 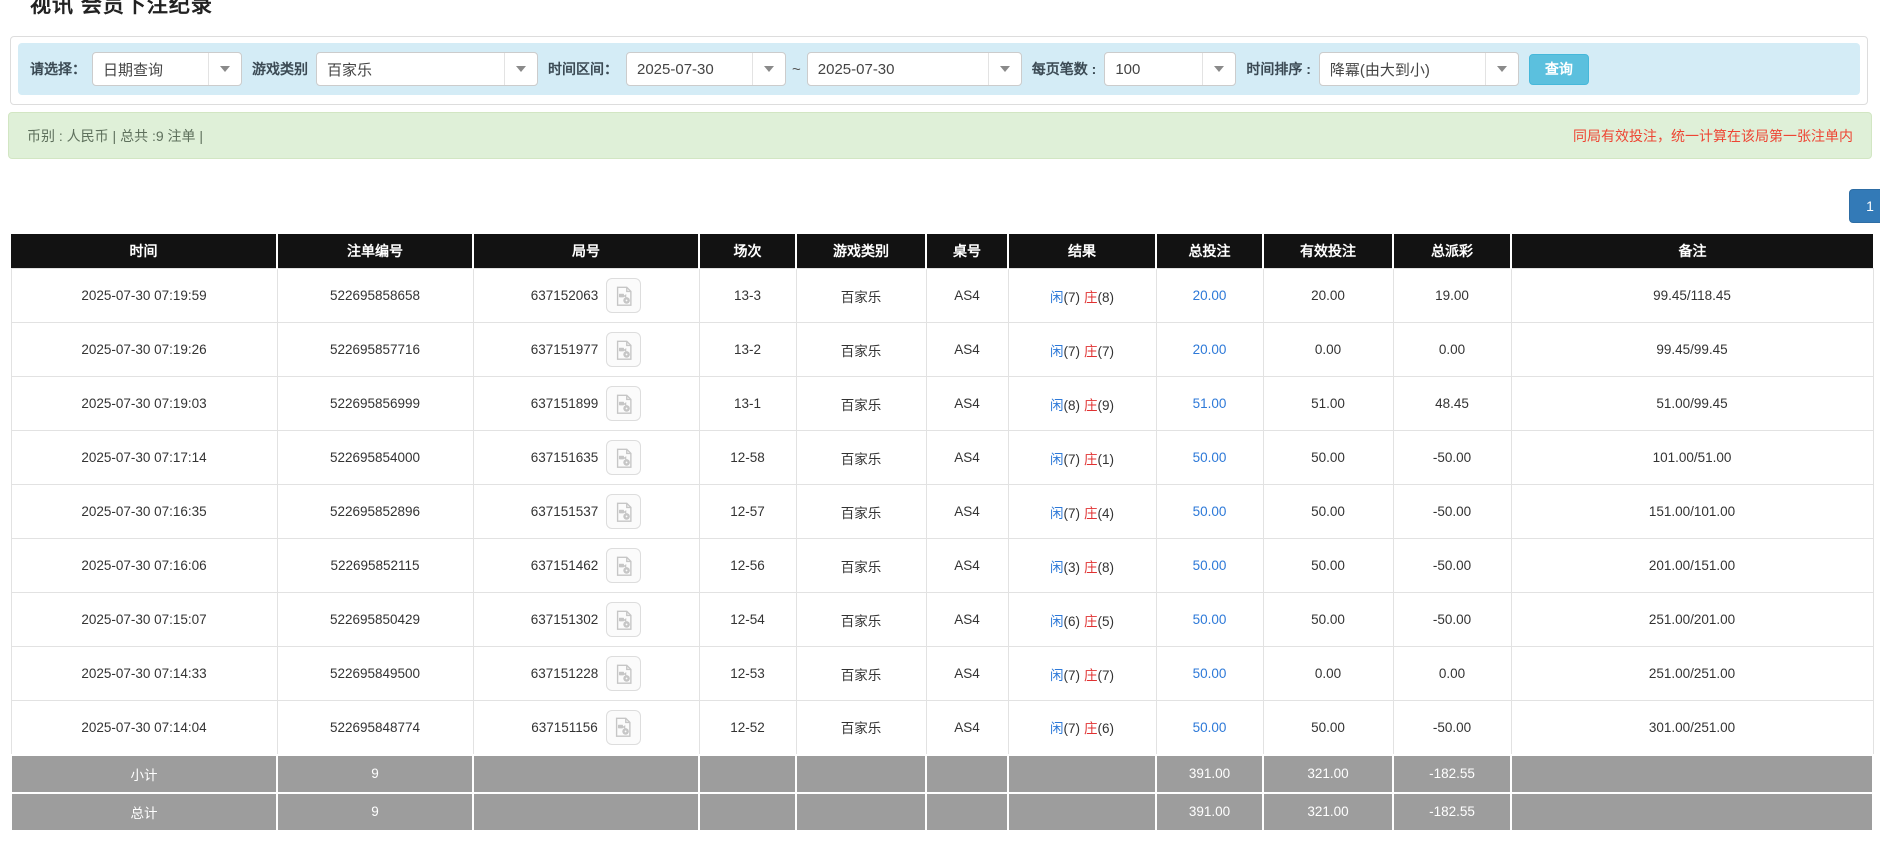 What do you see at coordinates (1452, 457) in the screenshot?
I see `cell-payout: -50.00` at bounding box center [1452, 457].